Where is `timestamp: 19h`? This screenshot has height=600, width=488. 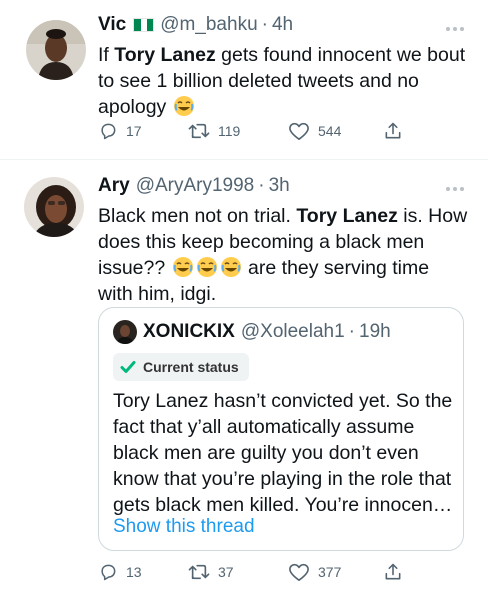
timestamp: 19h is located at coordinates (375, 331).